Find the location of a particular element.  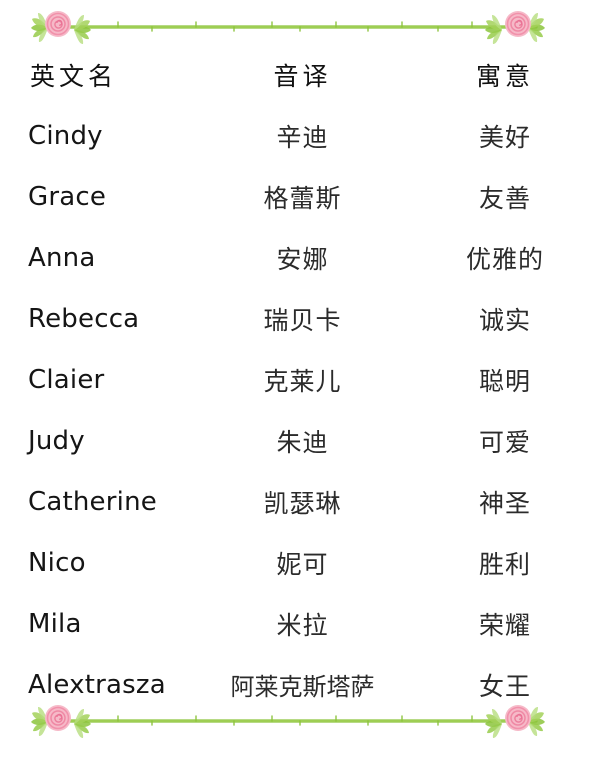

table-row: Nico 妮可 胜利 is located at coordinates (300, 562).